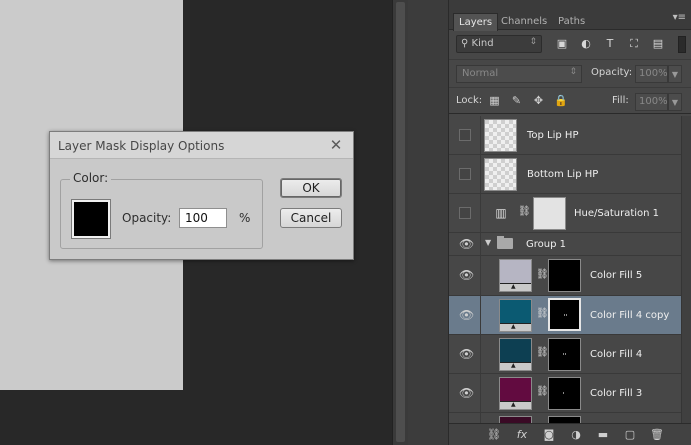 The height and width of the screenshot is (445, 691). What do you see at coordinates (562, 44) in the screenshot?
I see `filter-pixel-icon: ▣` at bounding box center [562, 44].